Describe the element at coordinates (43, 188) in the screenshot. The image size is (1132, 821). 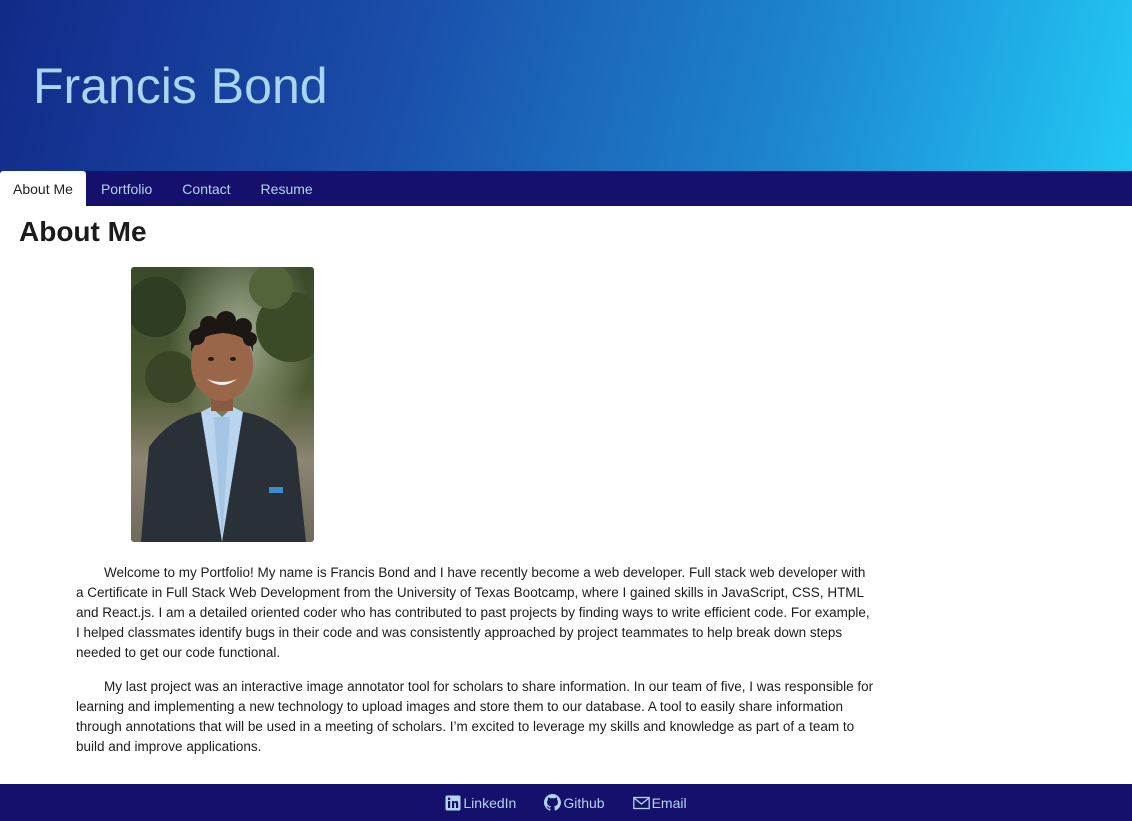
I see `tab-about-me: About Me` at that location.